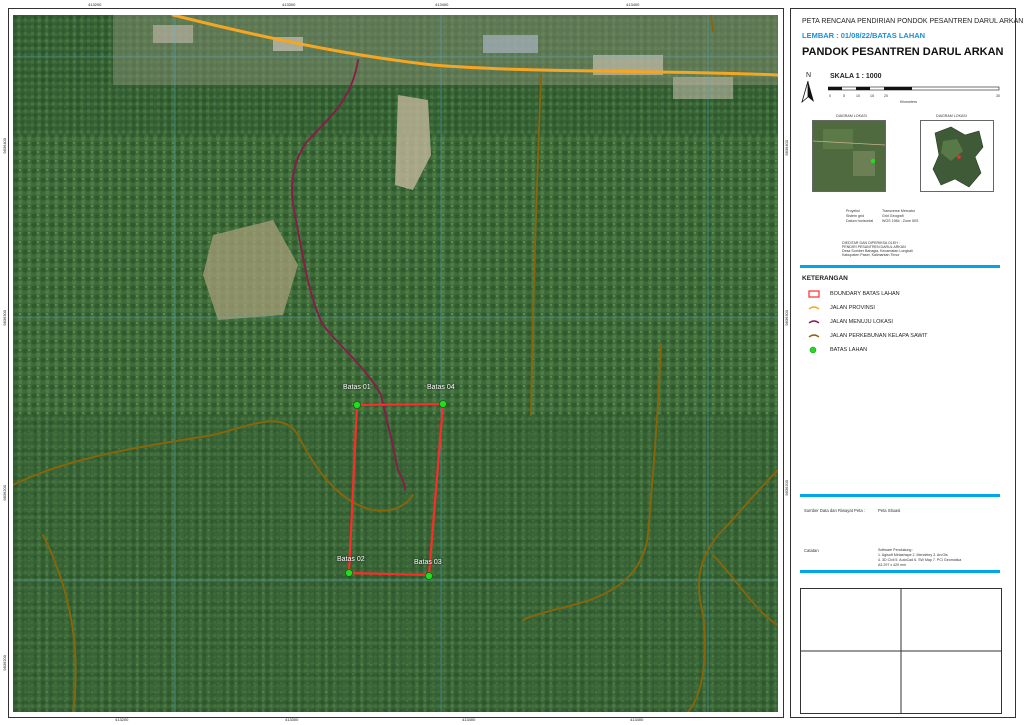 The image size is (1024, 725). I want to click on scale-unit: Kilometers, so click(908, 102).